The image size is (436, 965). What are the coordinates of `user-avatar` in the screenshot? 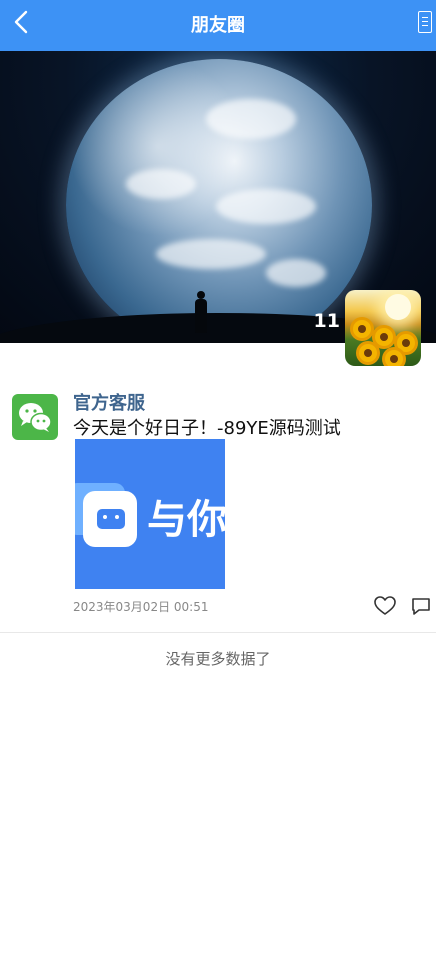 It's located at (383, 328).